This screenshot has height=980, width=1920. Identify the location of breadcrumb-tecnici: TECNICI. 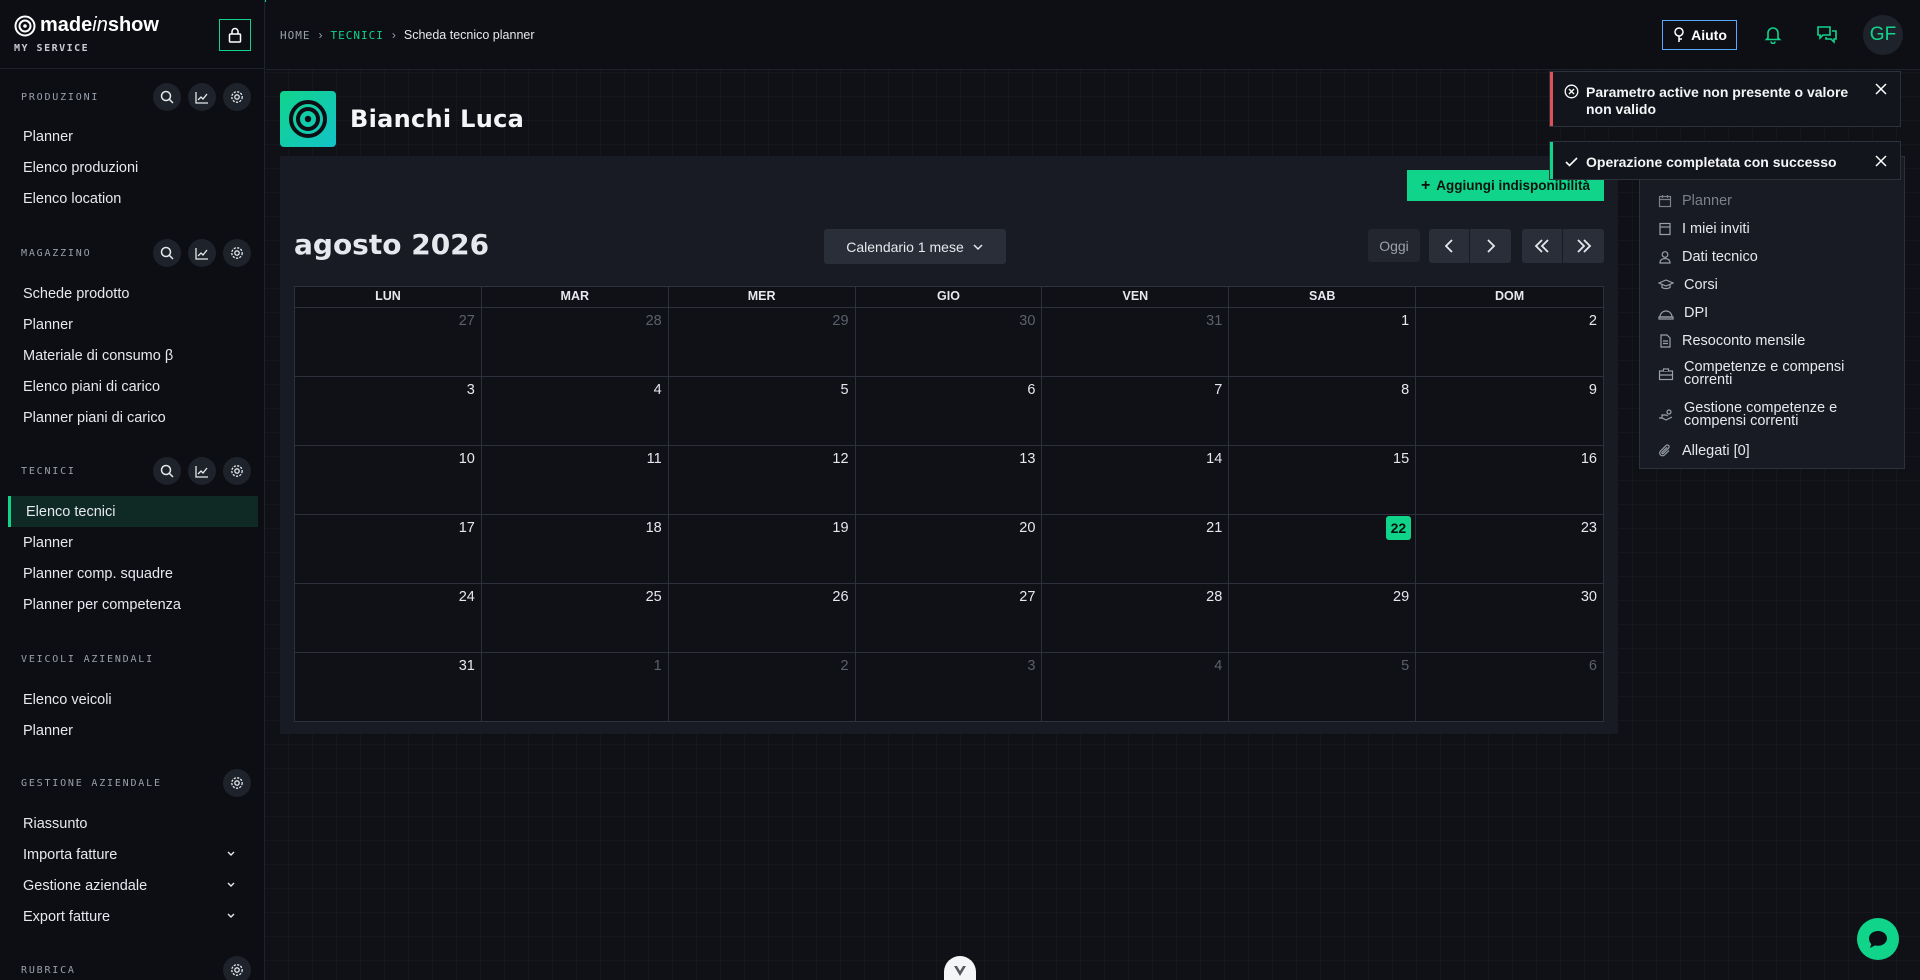
(357, 35).